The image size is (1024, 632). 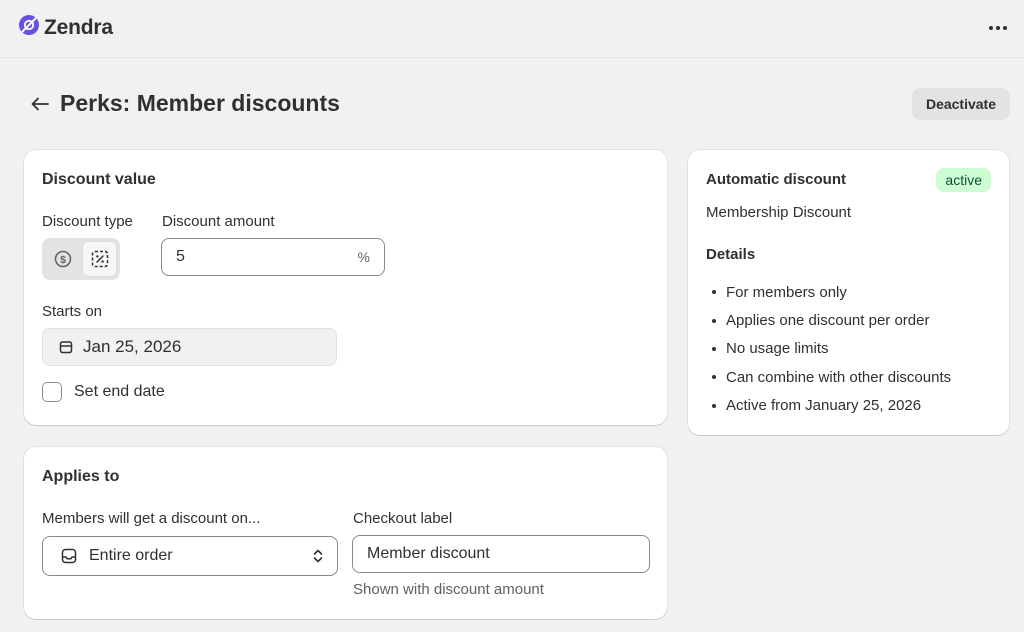 I want to click on list-item: For members only, so click(x=831, y=292).